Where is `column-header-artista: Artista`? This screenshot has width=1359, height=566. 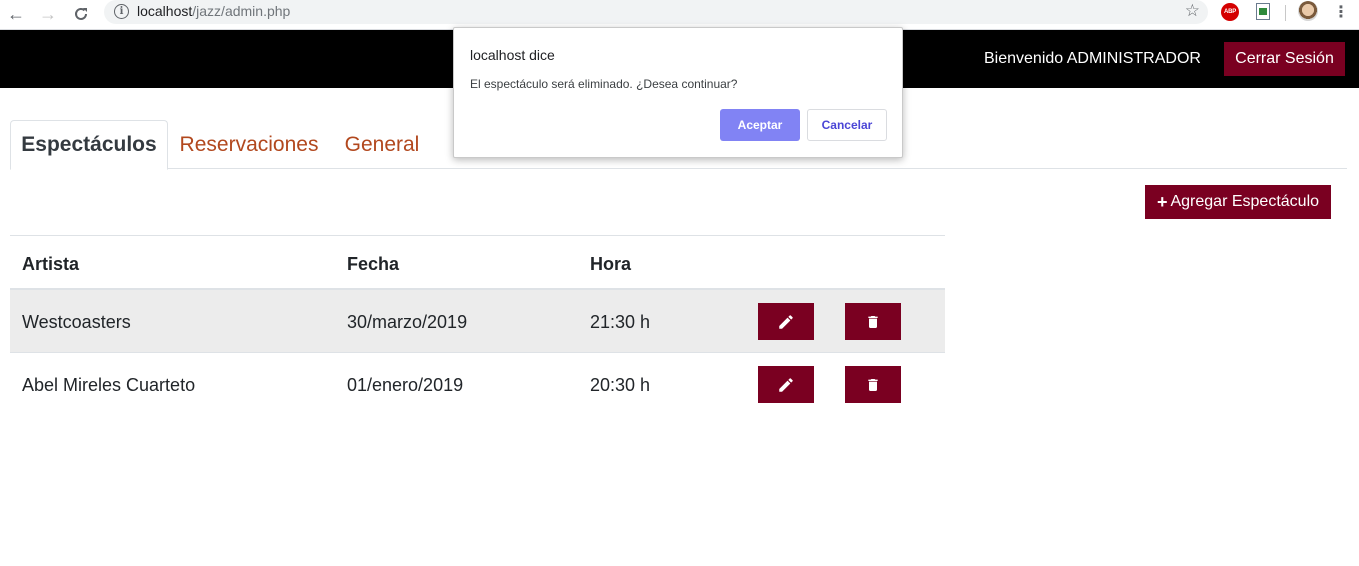
column-header-artista: Artista is located at coordinates (51, 264).